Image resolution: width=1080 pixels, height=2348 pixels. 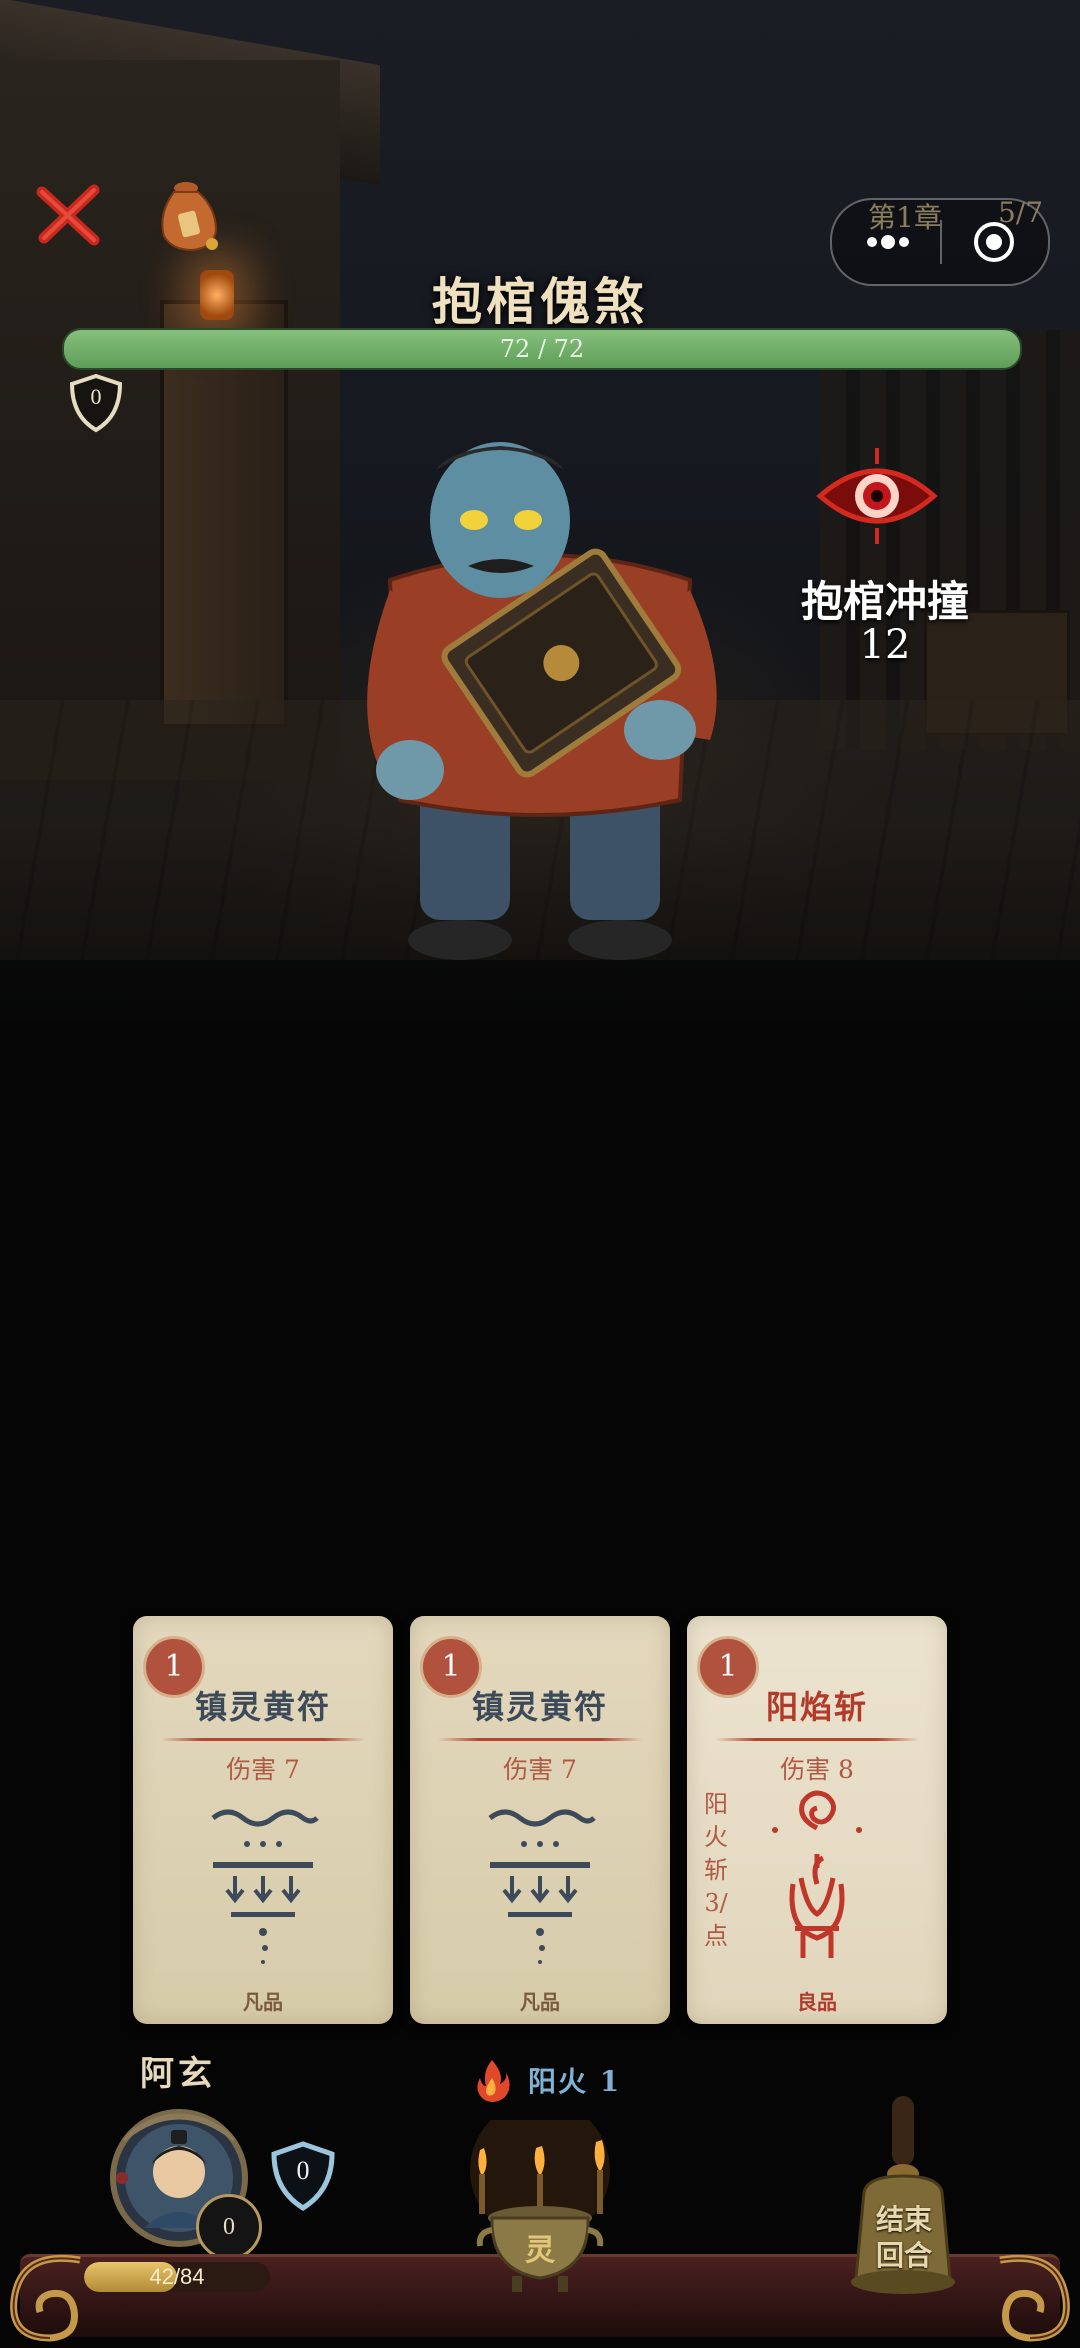 What do you see at coordinates (716, 1870) in the screenshot?
I see `card-side-text: 阳火斩3/点` at bounding box center [716, 1870].